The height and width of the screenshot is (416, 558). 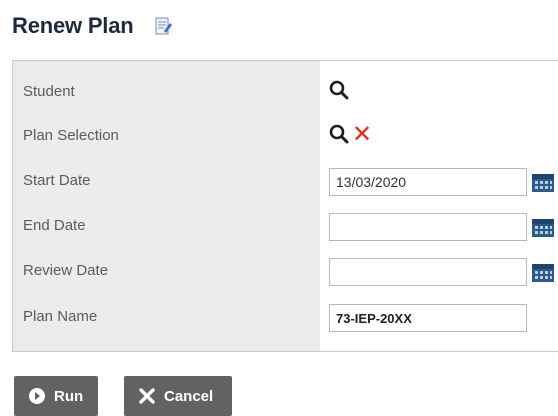 I want to click on cancel-button-label: Cancel, so click(x=189, y=396).